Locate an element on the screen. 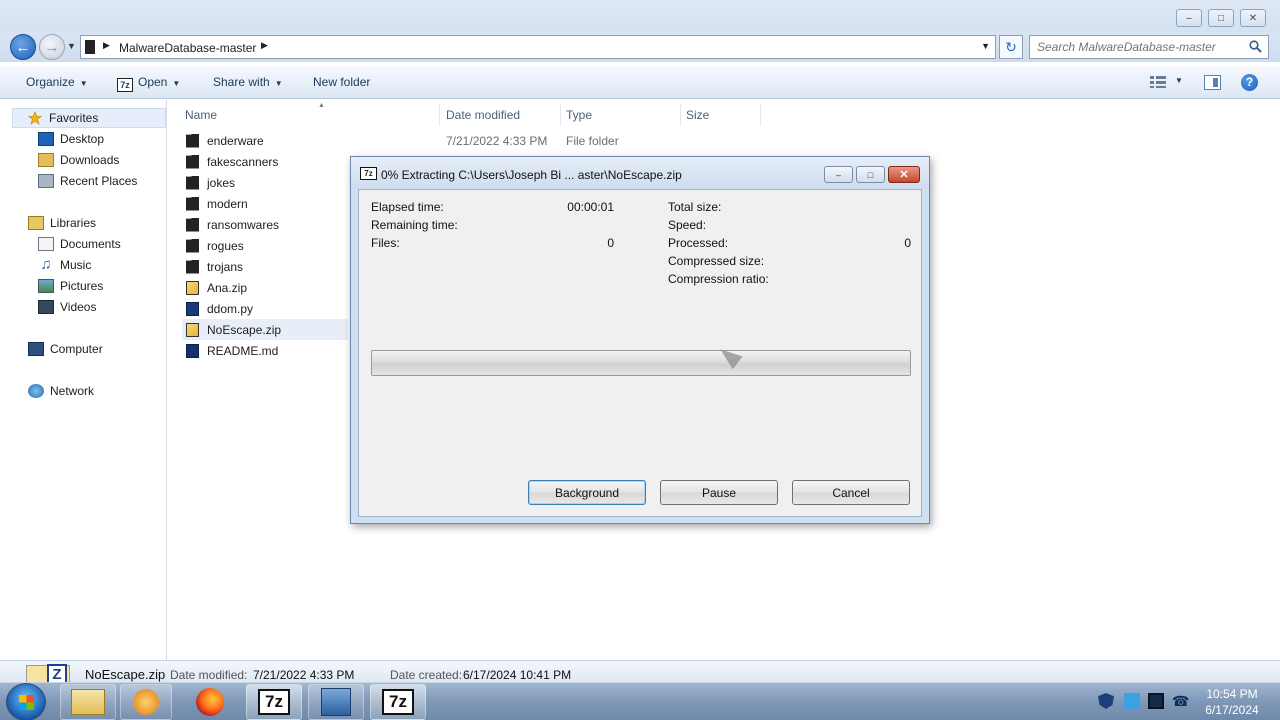  search-box is located at coordinates (1149, 47).